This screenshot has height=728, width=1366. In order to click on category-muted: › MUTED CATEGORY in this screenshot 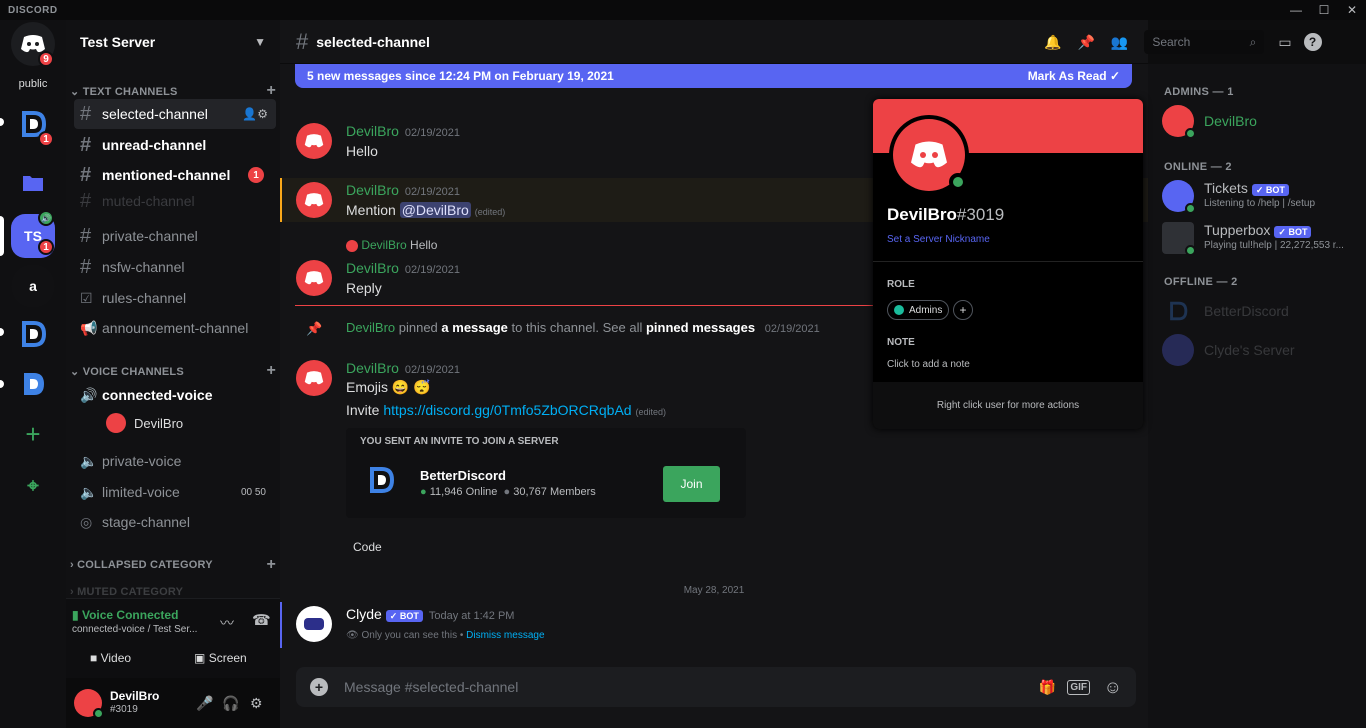, I will do `click(173, 592)`.